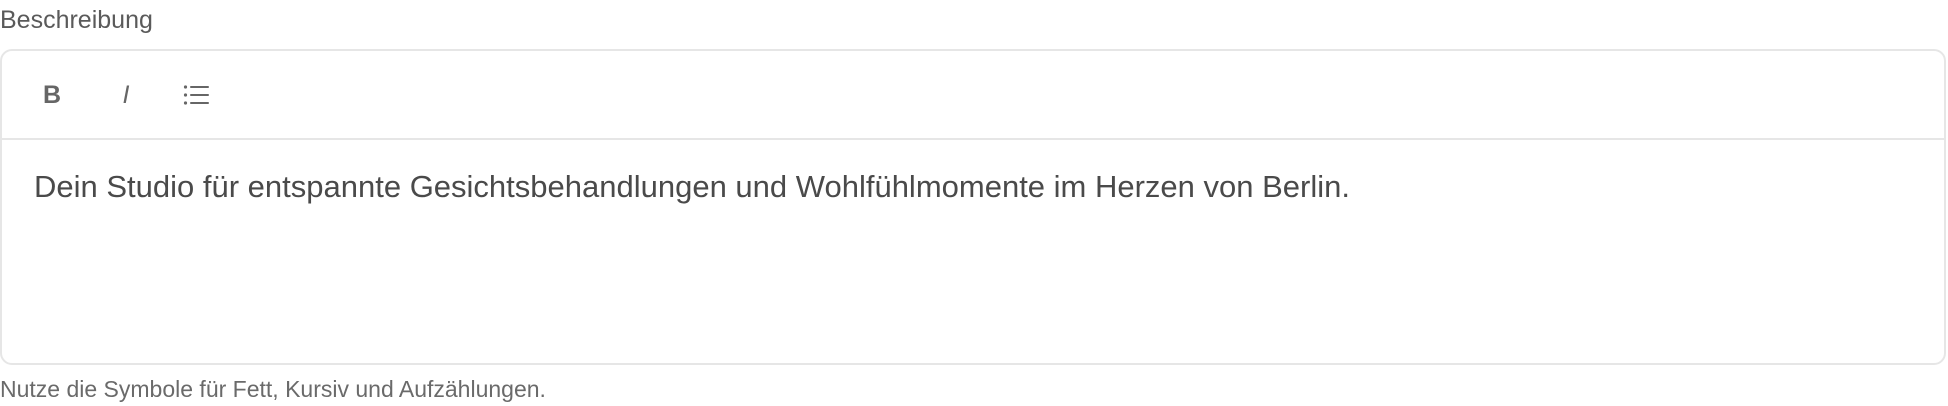  I want to click on bullet-list-button, so click(196, 95).